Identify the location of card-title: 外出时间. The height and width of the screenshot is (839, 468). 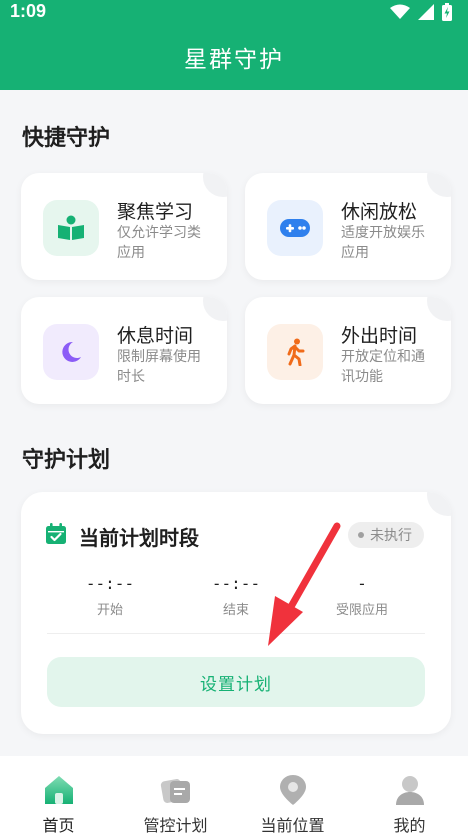
(379, 336).